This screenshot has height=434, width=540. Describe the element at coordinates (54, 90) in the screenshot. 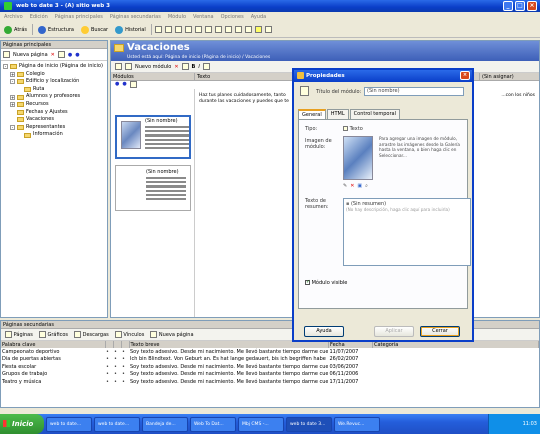

I see `tree-item: Ruta` at that location.